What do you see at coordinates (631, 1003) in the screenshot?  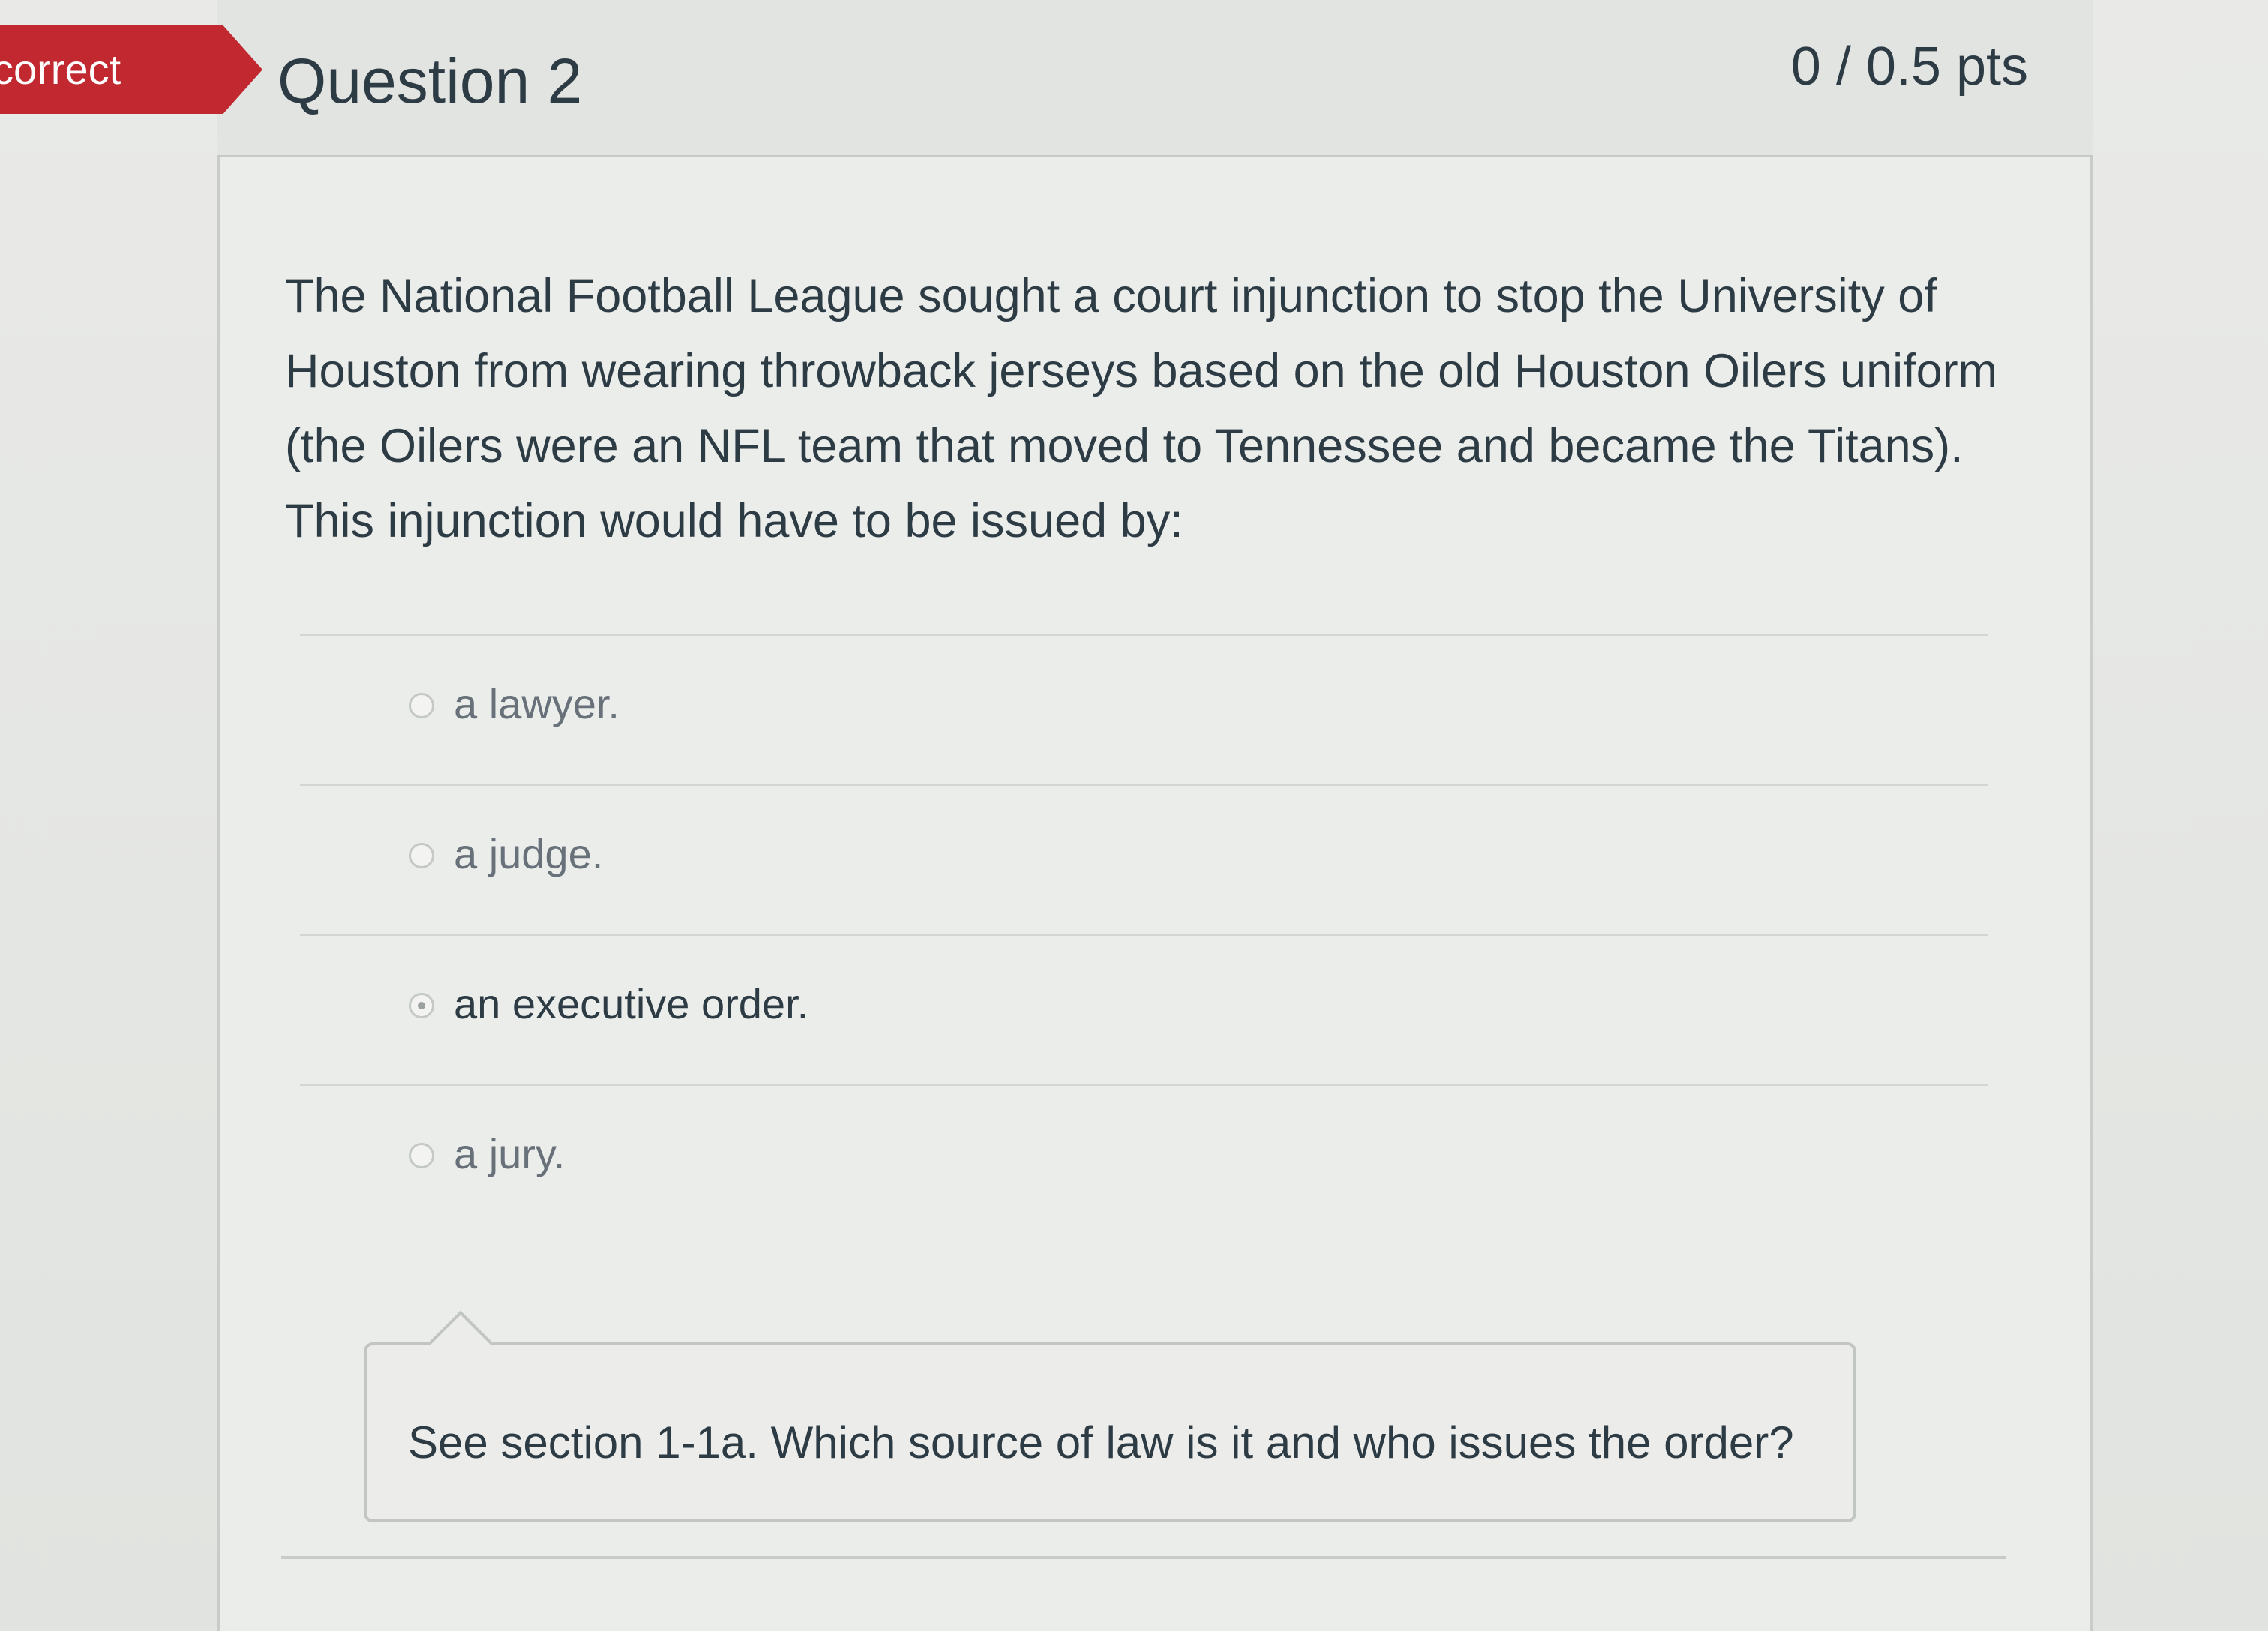 I see `answer-label: an executive order.` at bounding box center [631, 1003].